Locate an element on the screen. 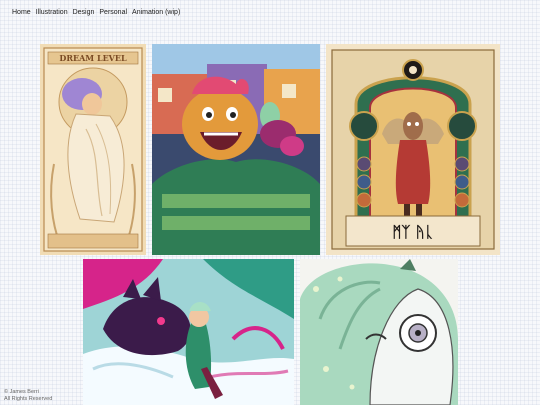 The height and width of the screenshot is (405, 540). footer-rights: All Rights Reserved is located at coordinates (28, 399).